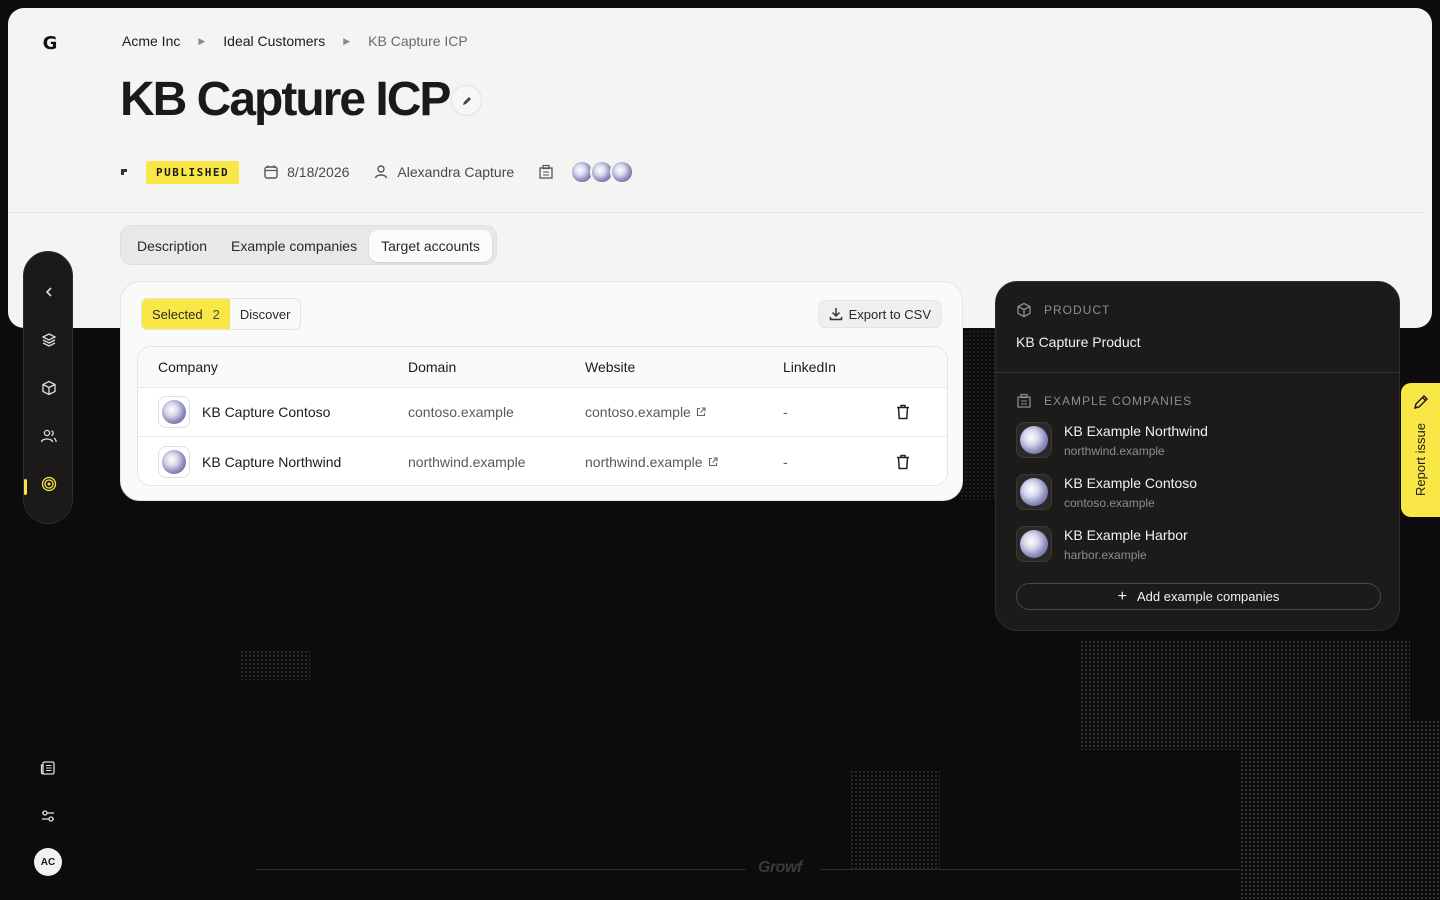 Image resolution: width=1440 pixels, height=900 pixels. I want to click on tab-description: Description, so click(172, 246).